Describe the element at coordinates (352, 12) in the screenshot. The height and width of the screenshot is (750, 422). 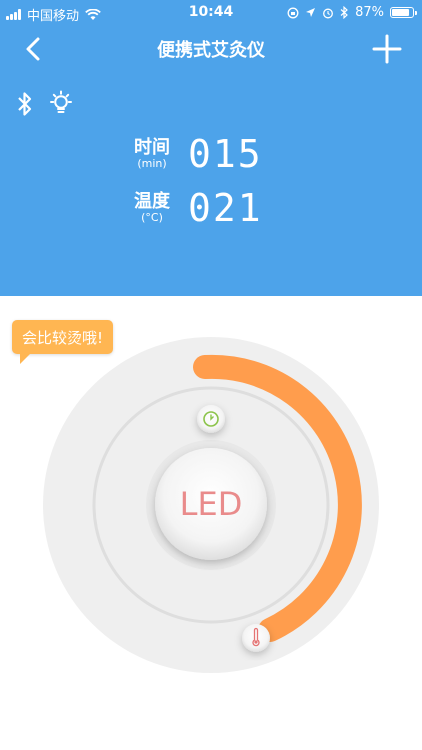
I see `status-right: 87%` at that location.